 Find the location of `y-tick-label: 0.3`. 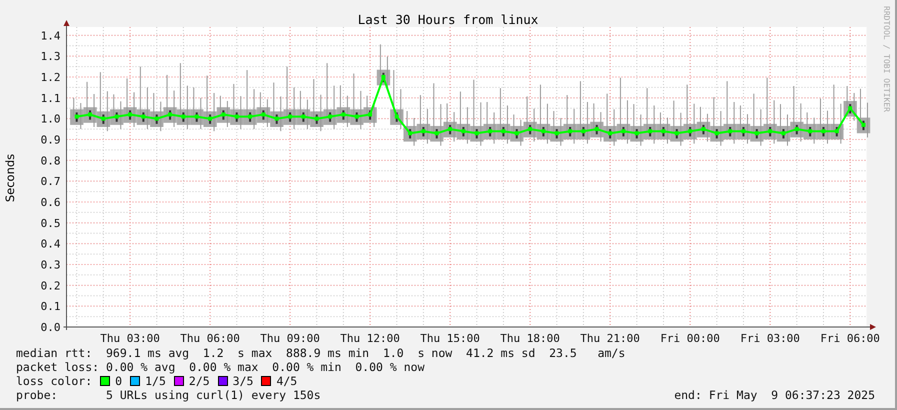

y-tick-label: 0.3 is located at coordinates (50, 265).